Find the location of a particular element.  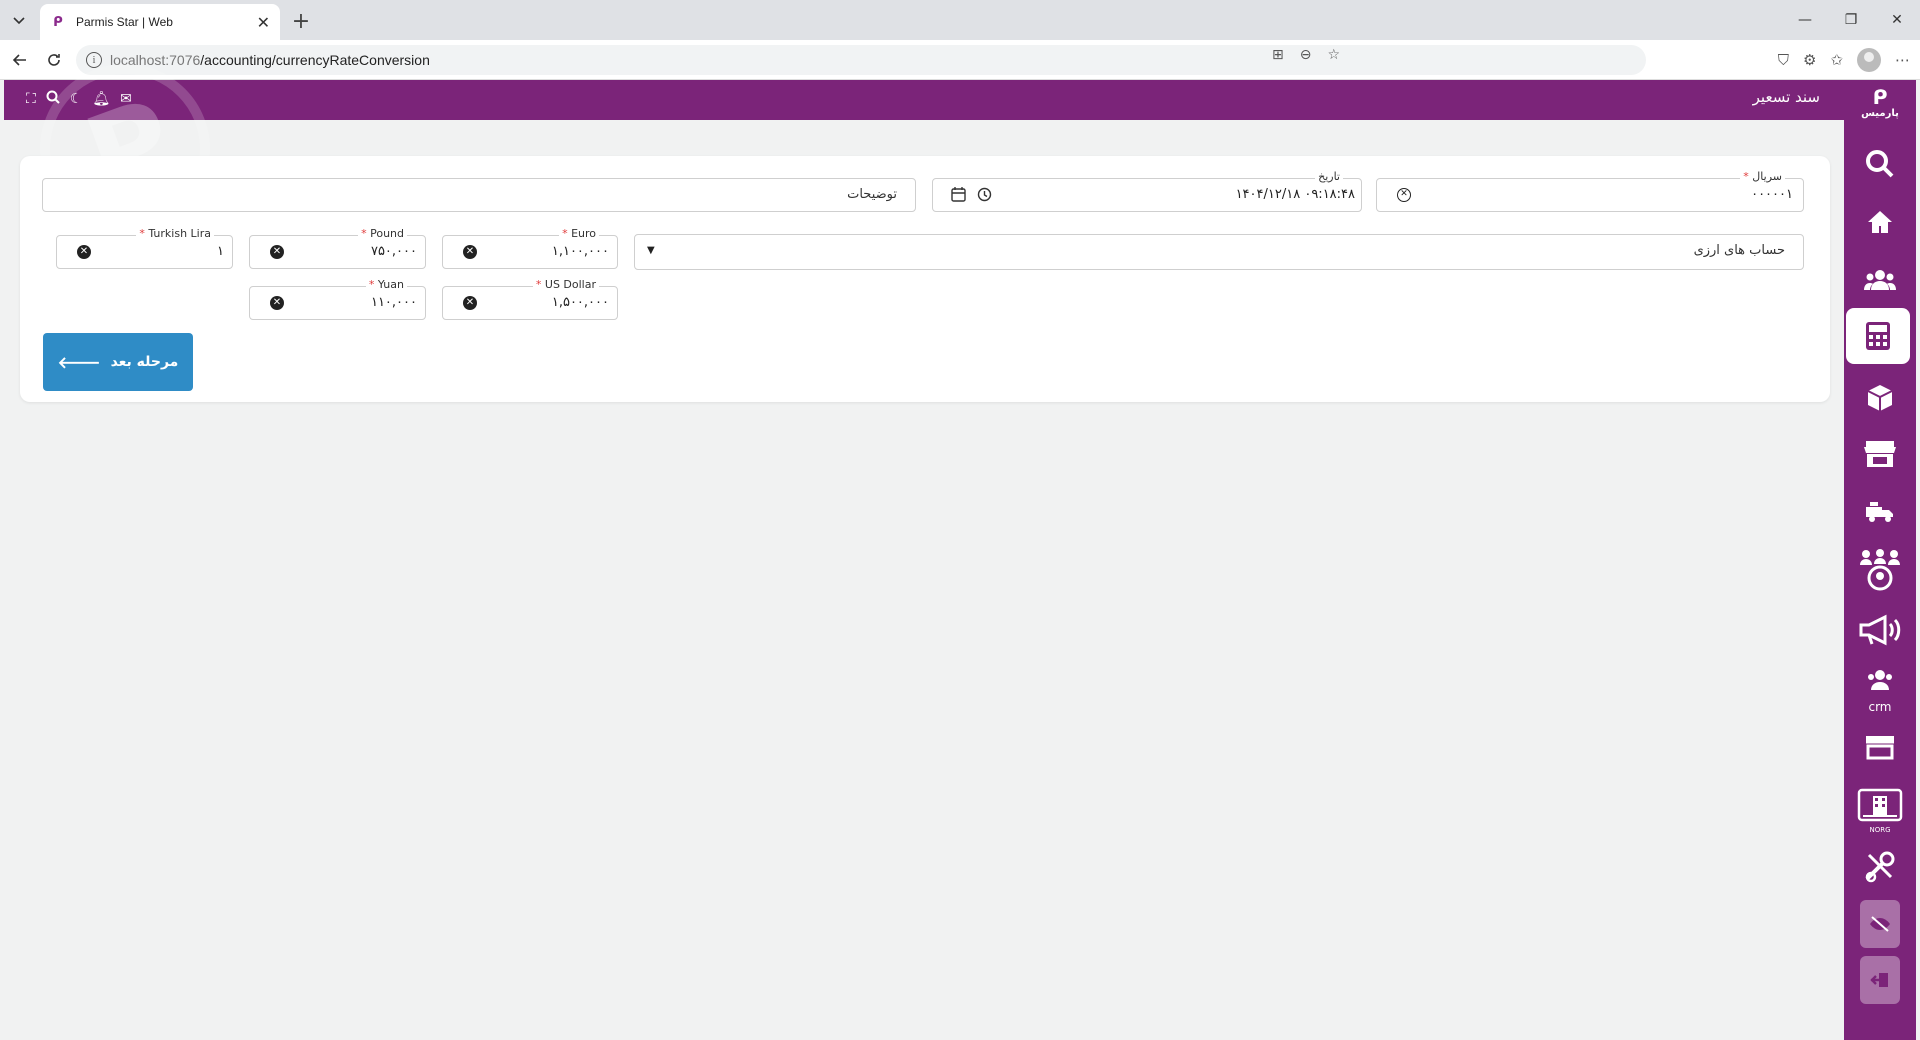

pound-rate-field: * Pound ۷۵۰,۰۰۰ ✕ is located at coordinates (337, 248).